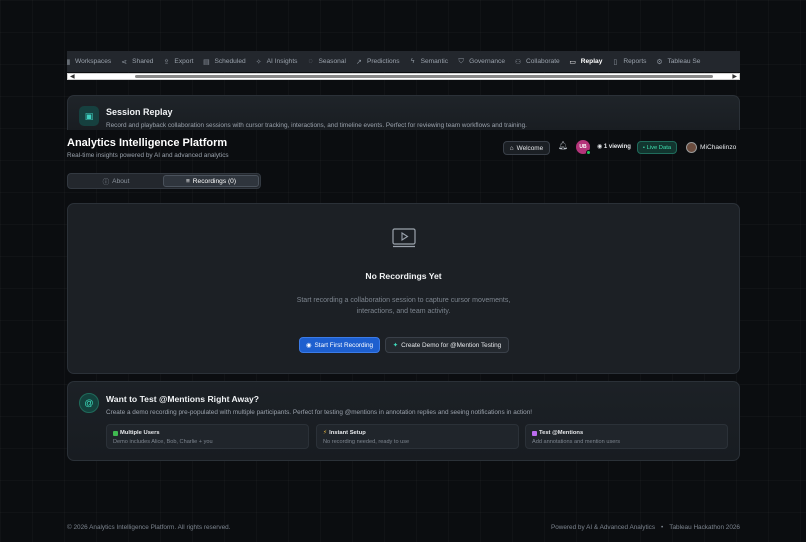 The width and height of the screenshot is (806, 542). What do you see at coordinates (518, 62) in the screenshot?
I see `users-icon: ⚇` at bounding box center [518, 62].